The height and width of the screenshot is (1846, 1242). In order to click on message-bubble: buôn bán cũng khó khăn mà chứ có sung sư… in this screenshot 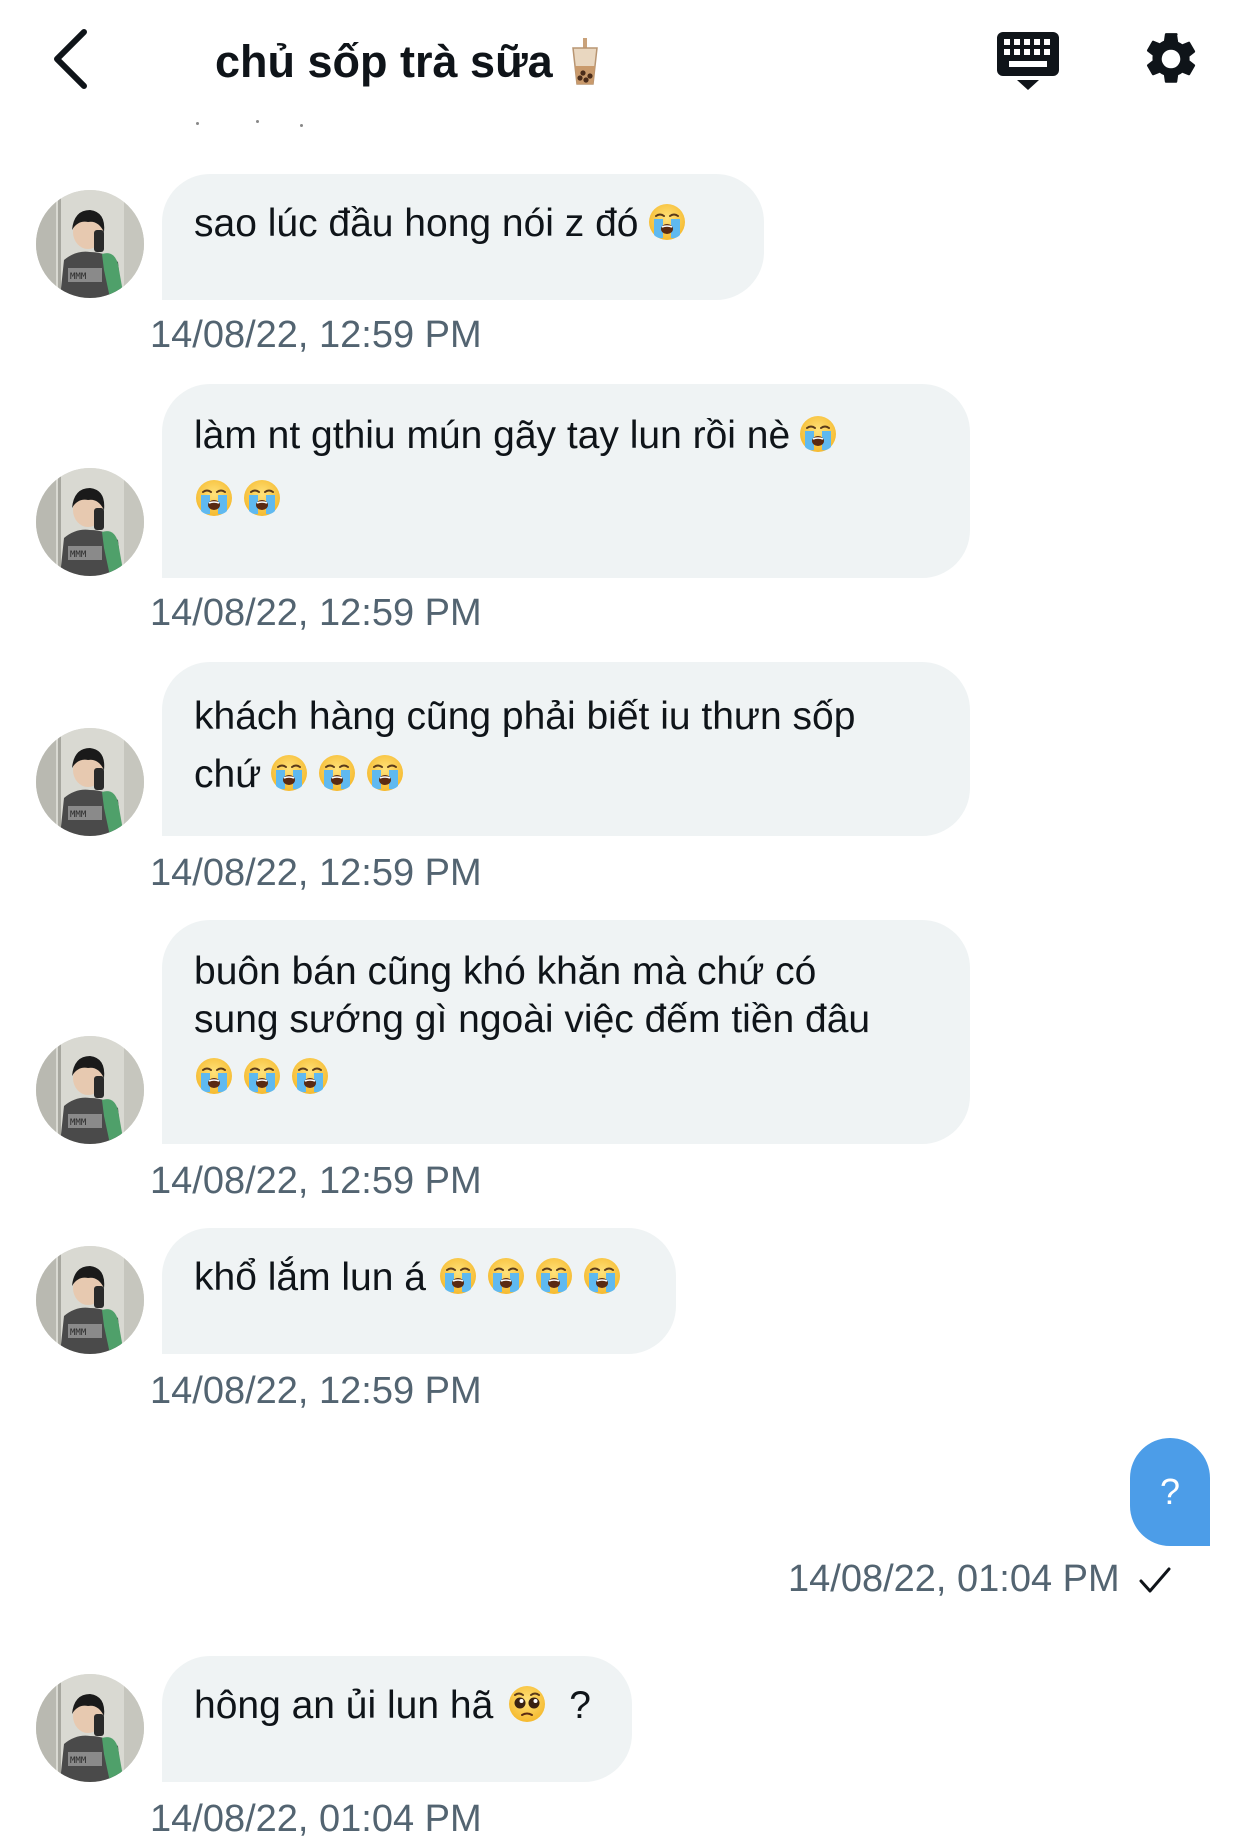, I will do `click(566, 1032)`.